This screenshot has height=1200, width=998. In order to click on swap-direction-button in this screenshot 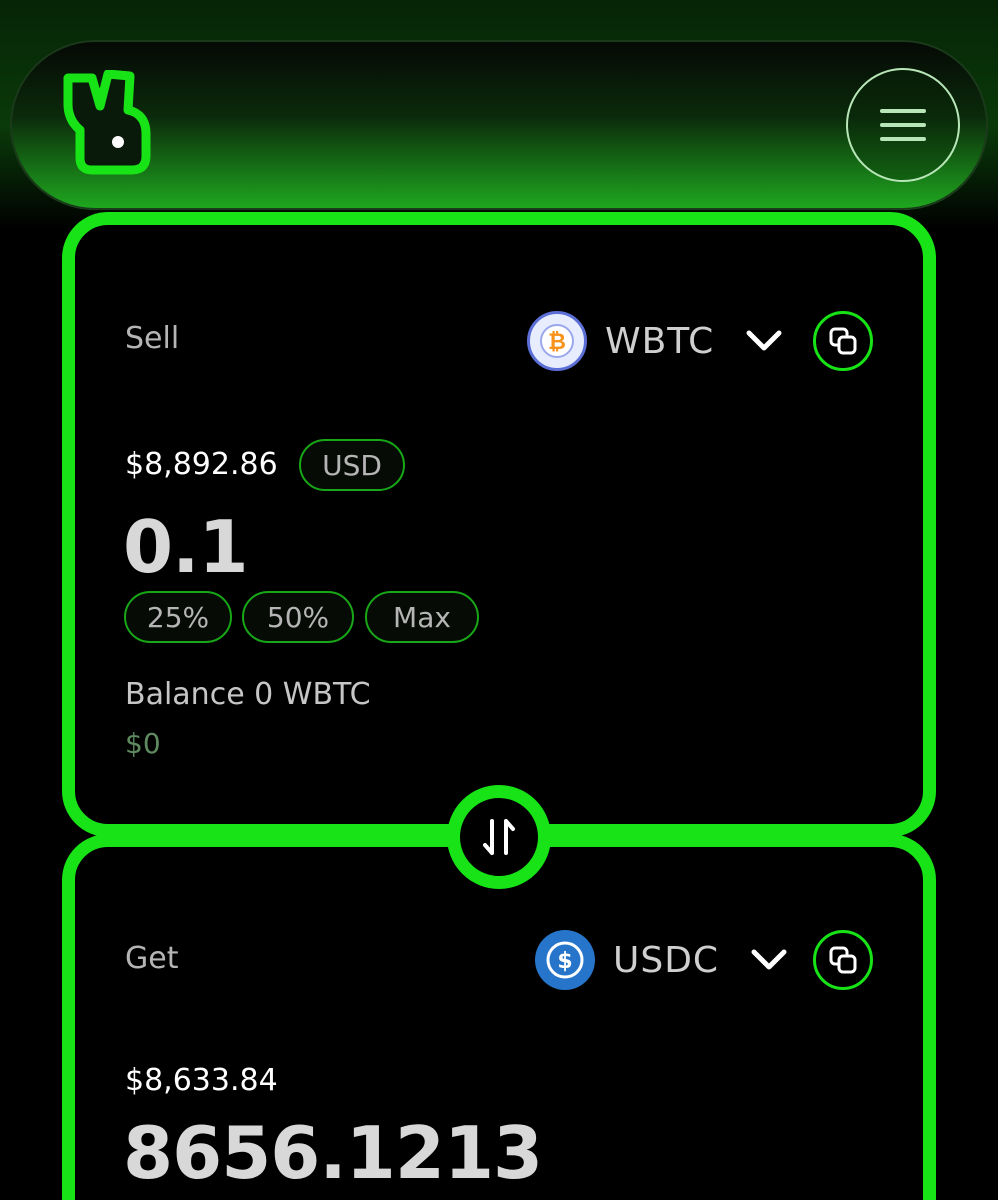, I will do `click(499, 837)`.